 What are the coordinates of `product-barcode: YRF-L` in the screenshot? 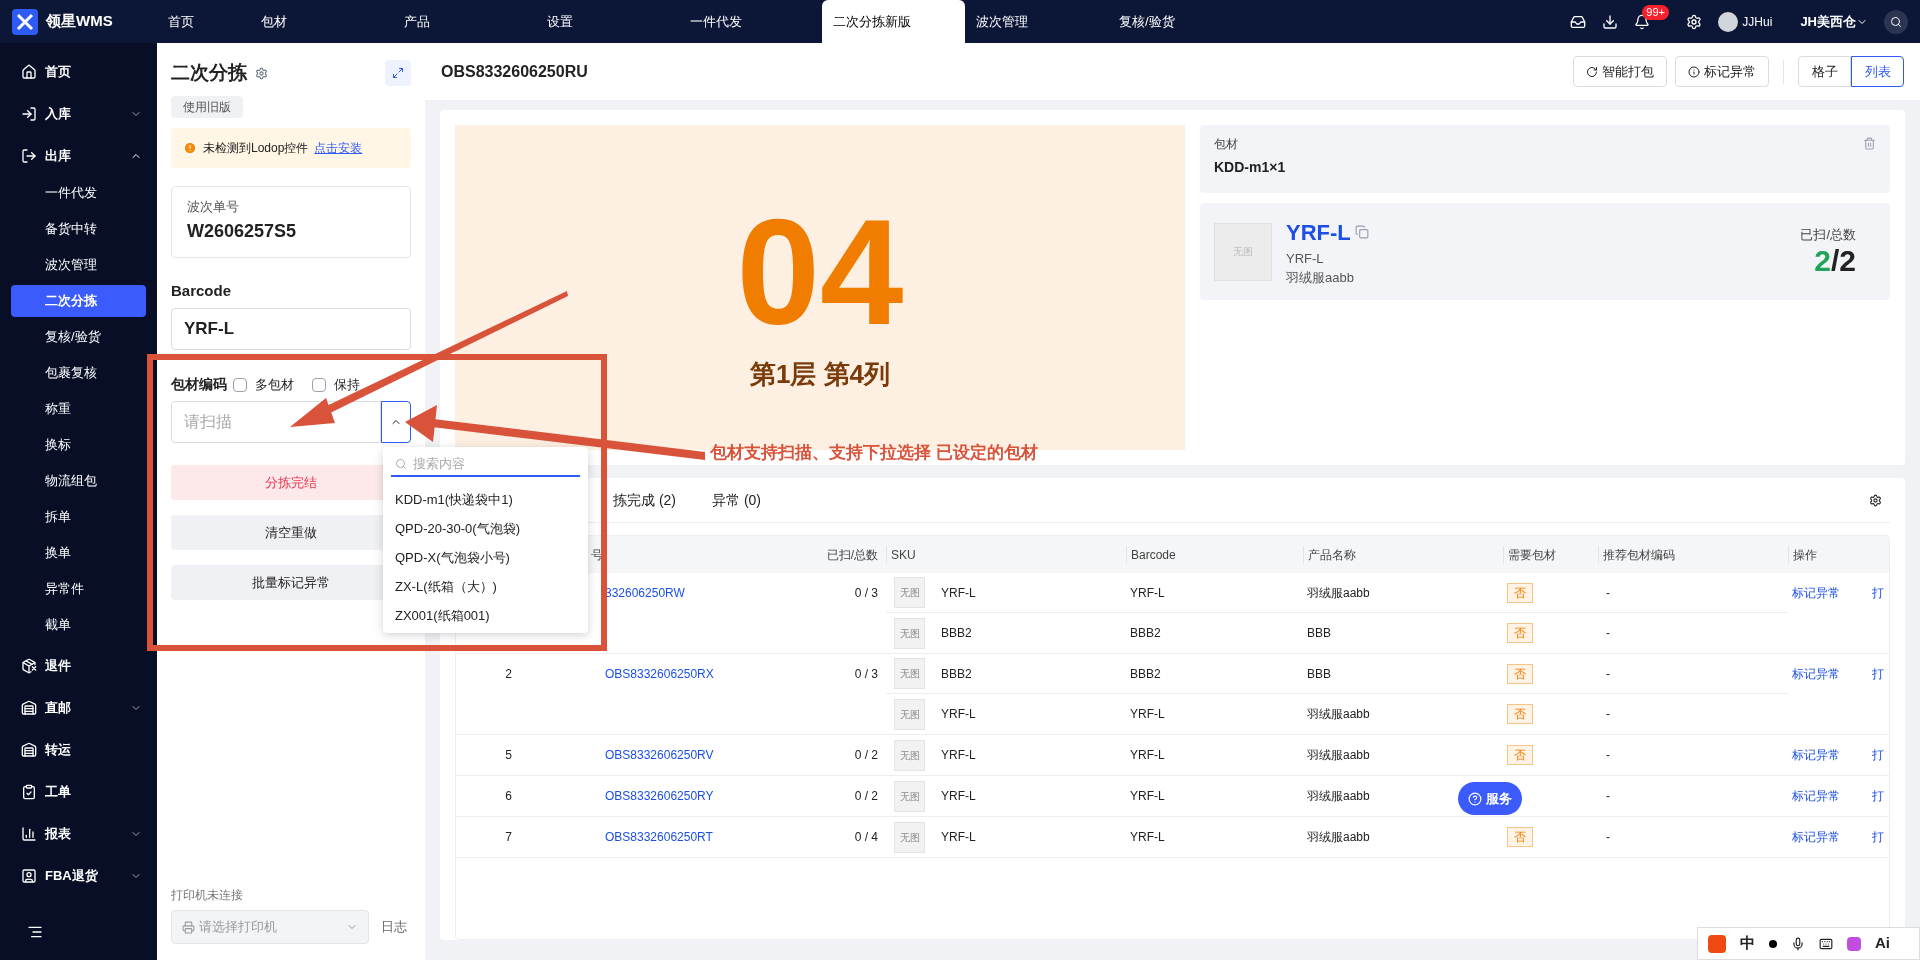 It's located at (1305, 258).